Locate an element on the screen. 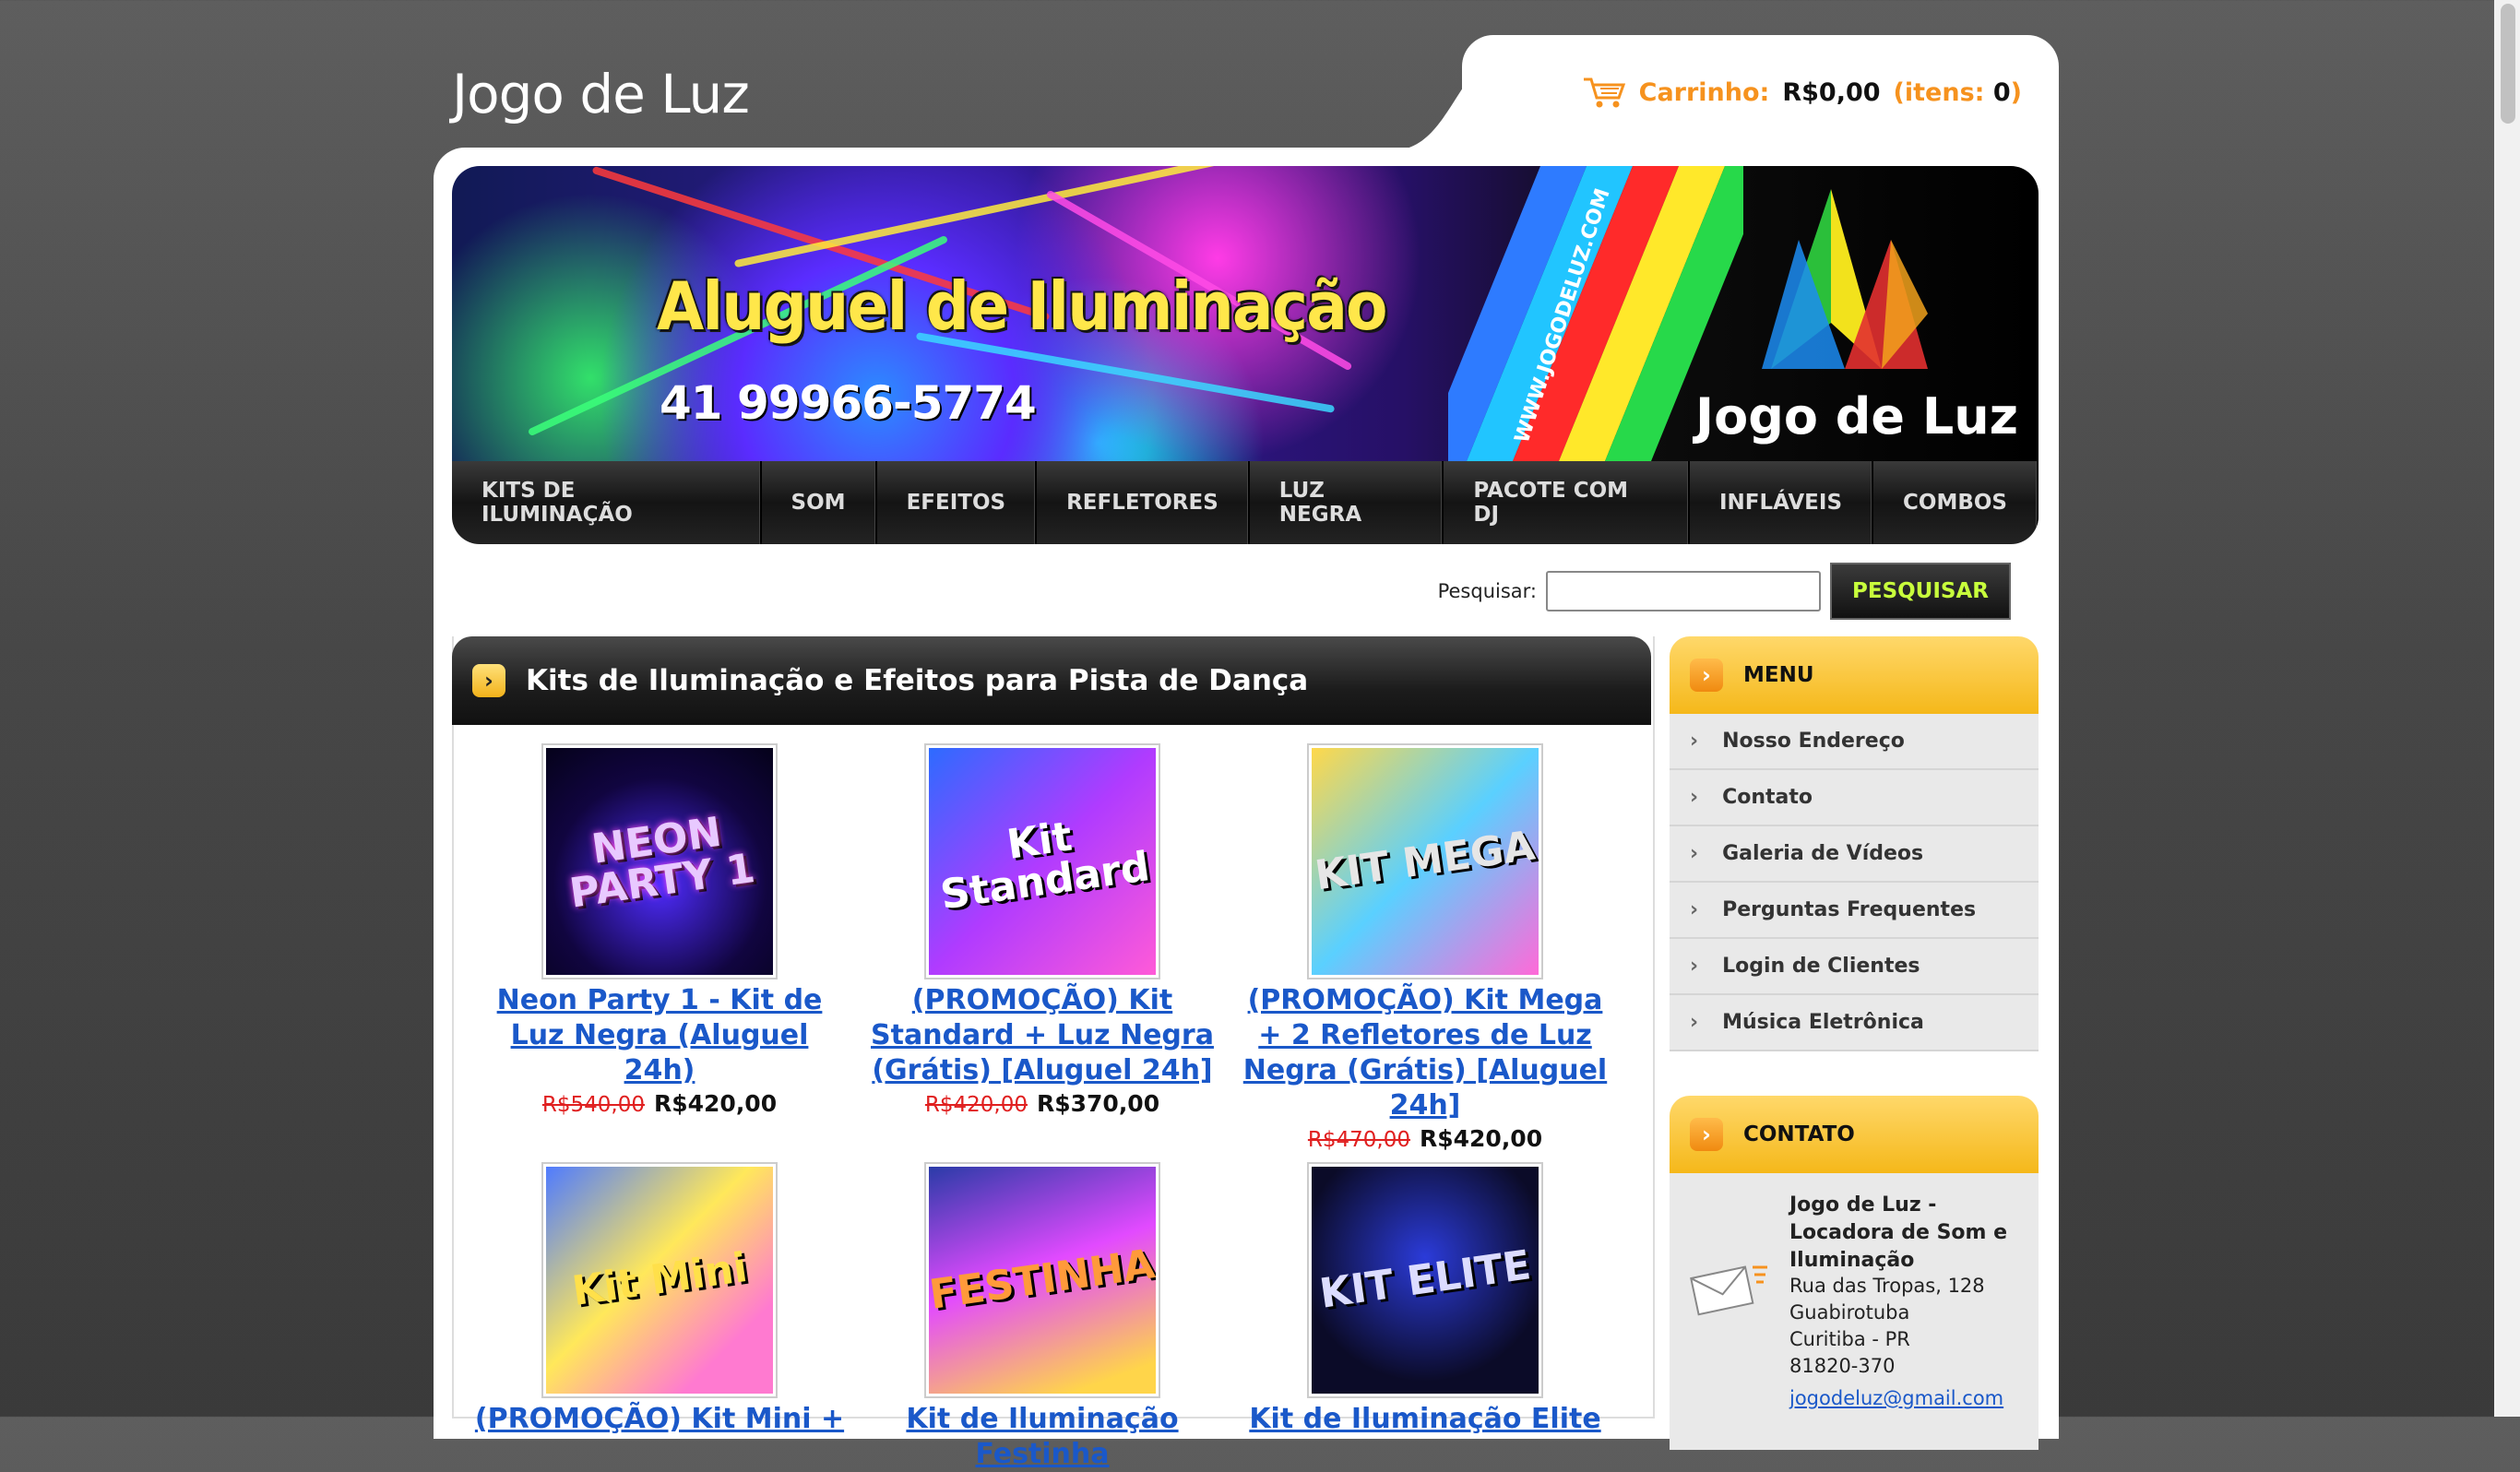 This screenshot has width=2520, height=1472. product-thumb-text: NEON PARTY 1 is located at coordinates (662, 863).